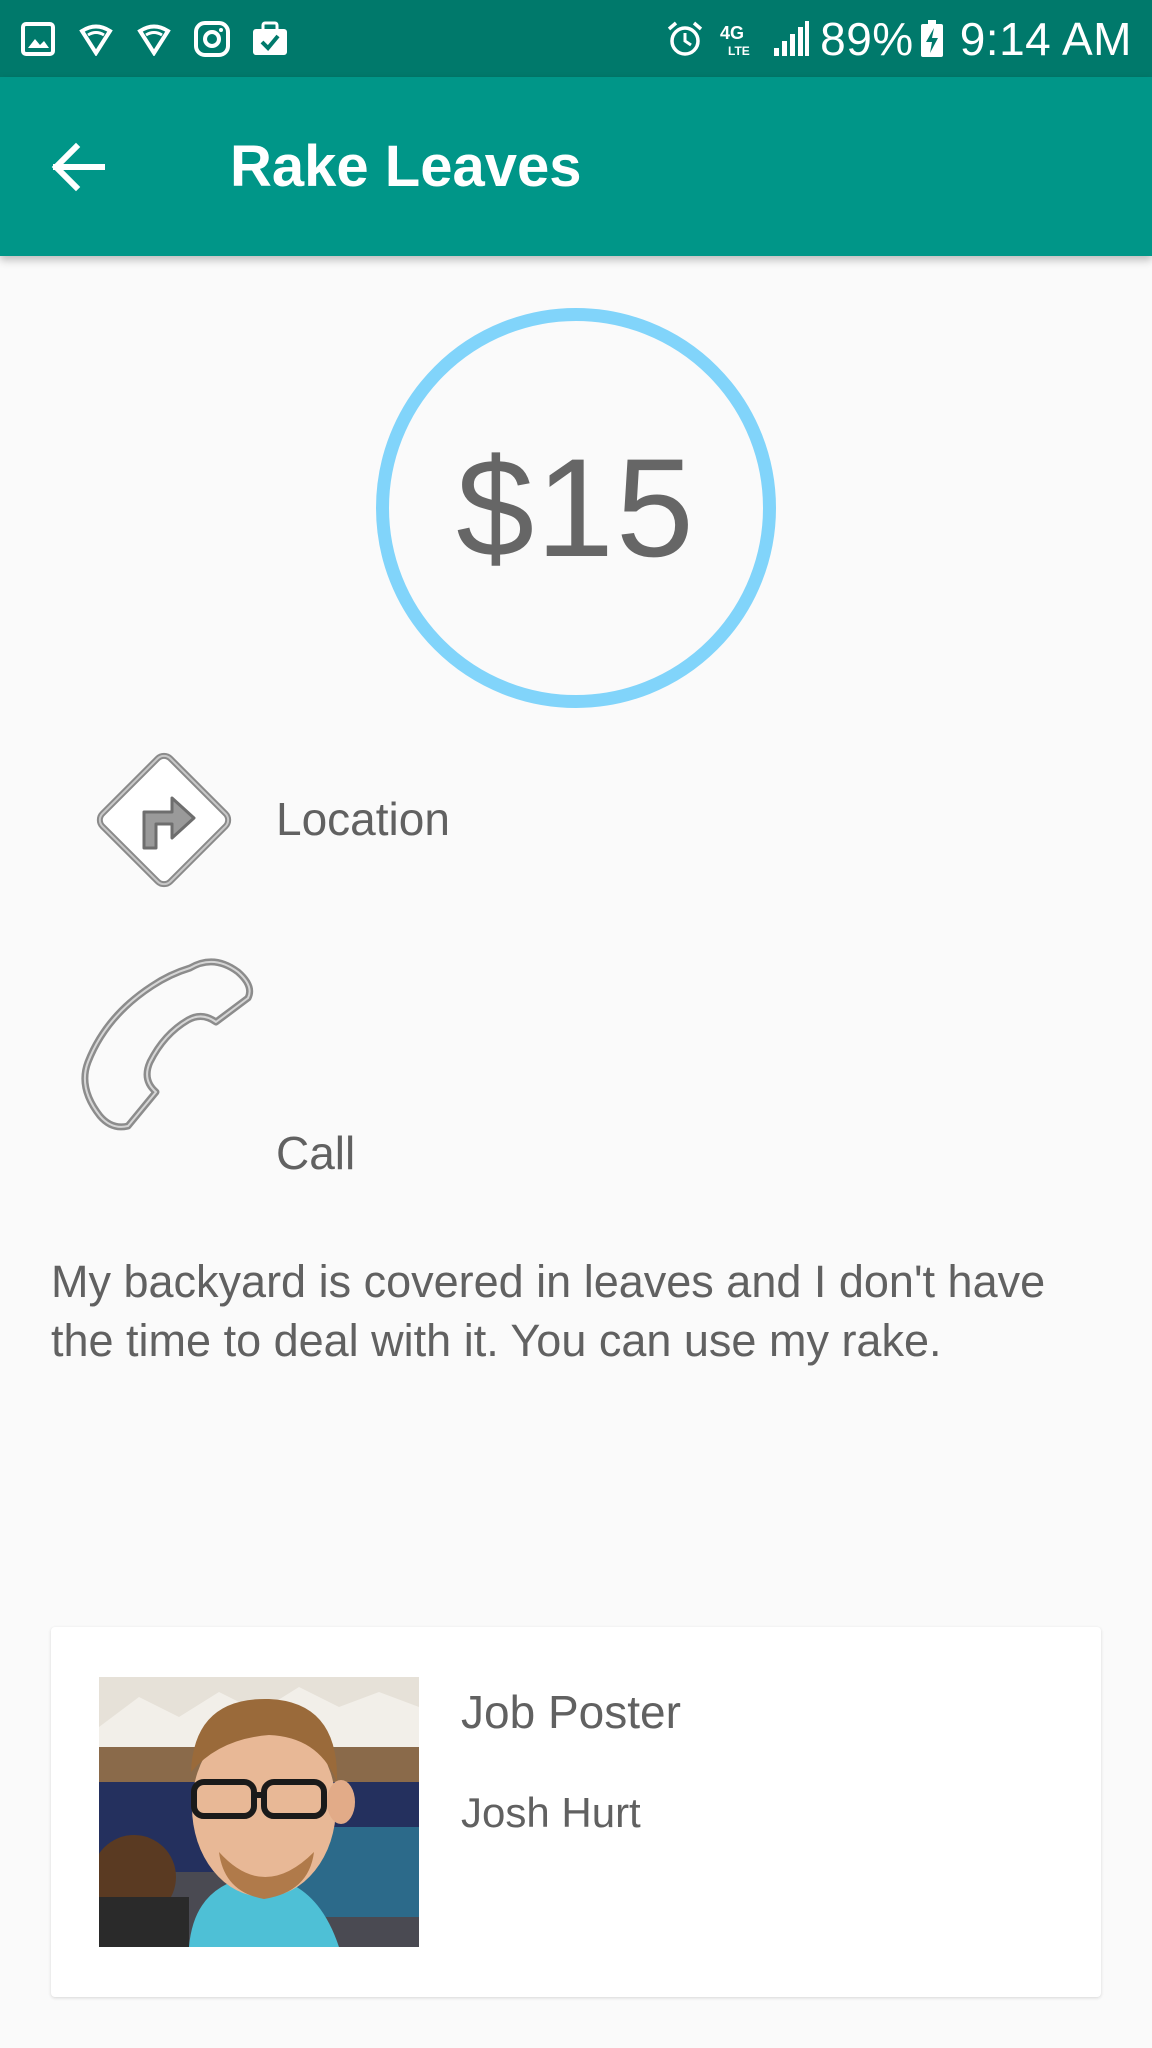 Image resolution: width=1152 pixels, height=2048 pixels. I want to click on svg-text: LTE, so click(739, 50).